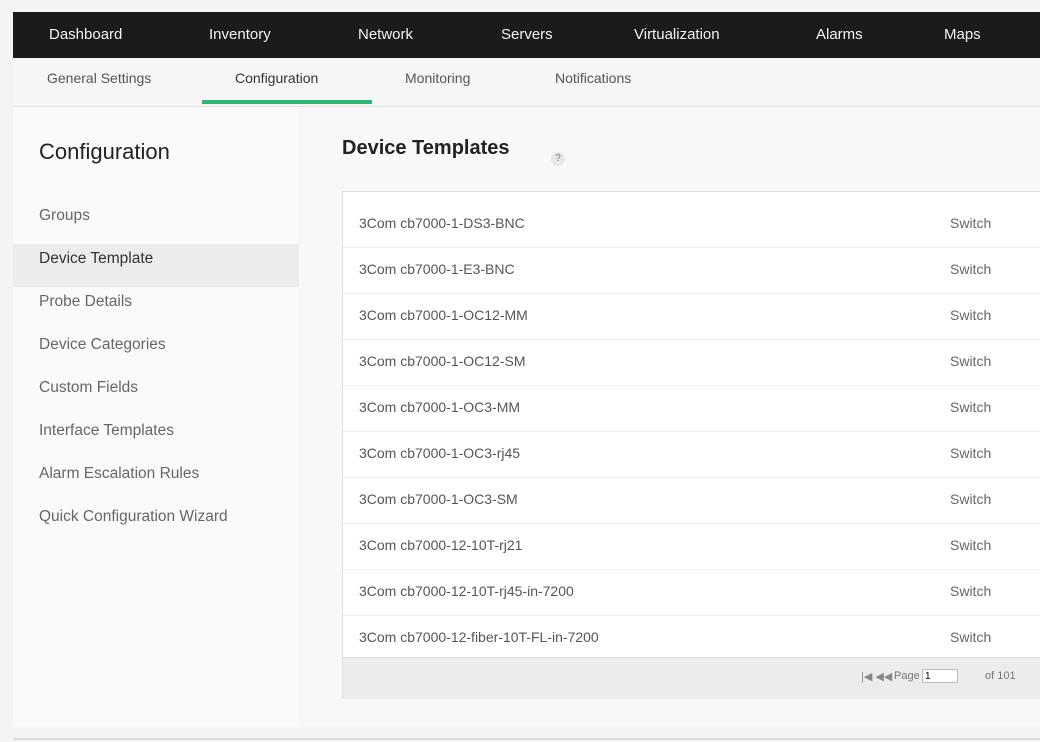 The width and height of the screenshot is (1040, 742). Describe the element at coordinates (1000, 676) in the screenshot. I see `page-total: of 101` at that location.